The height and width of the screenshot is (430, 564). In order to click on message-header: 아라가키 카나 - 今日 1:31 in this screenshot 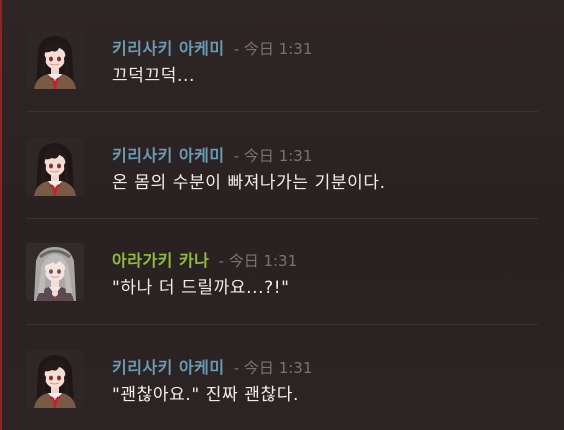, I will do `click(204, 259)`.